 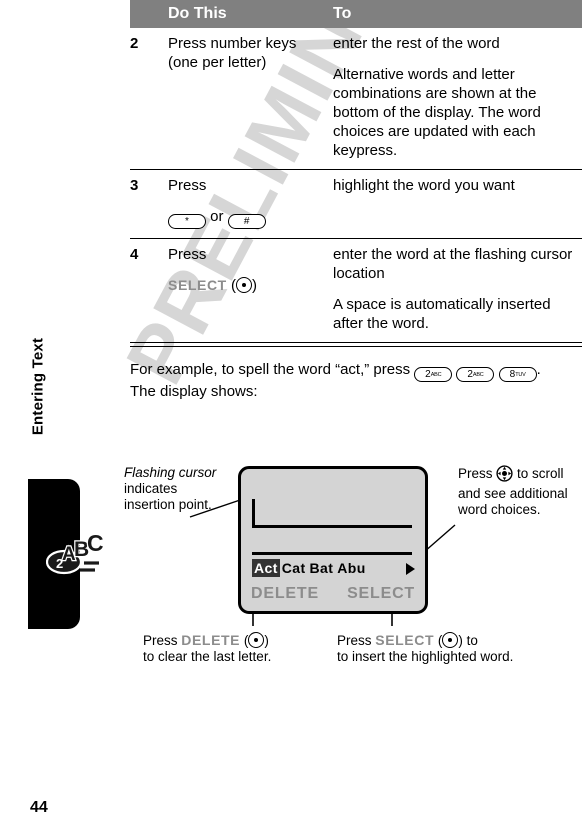 What do you see at coordinates (457, 204) in the screenshot?
I see `step-result: highlight the word you want` at bounding box center [457, 204].